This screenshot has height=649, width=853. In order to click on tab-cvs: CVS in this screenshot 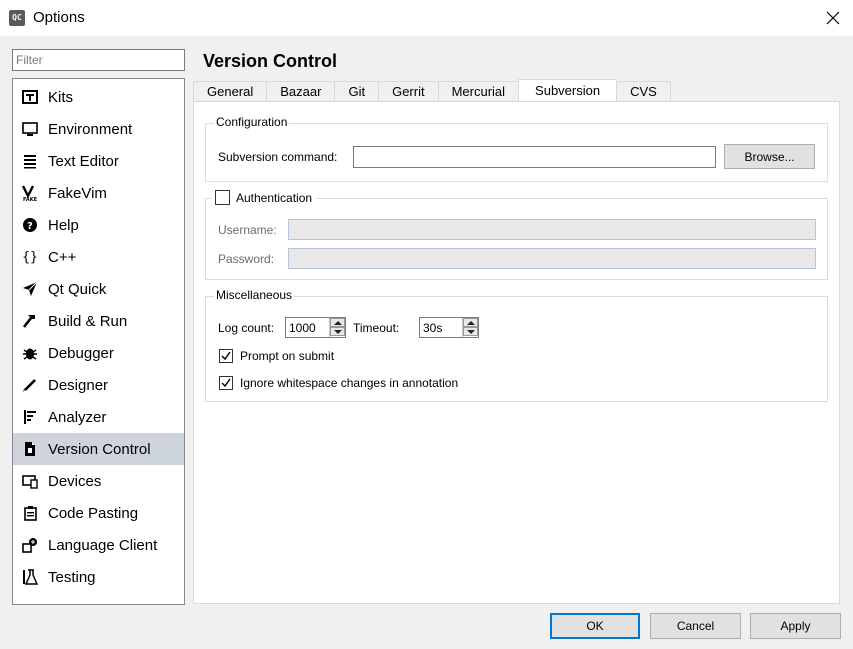, I will do `click(643, 91)`.